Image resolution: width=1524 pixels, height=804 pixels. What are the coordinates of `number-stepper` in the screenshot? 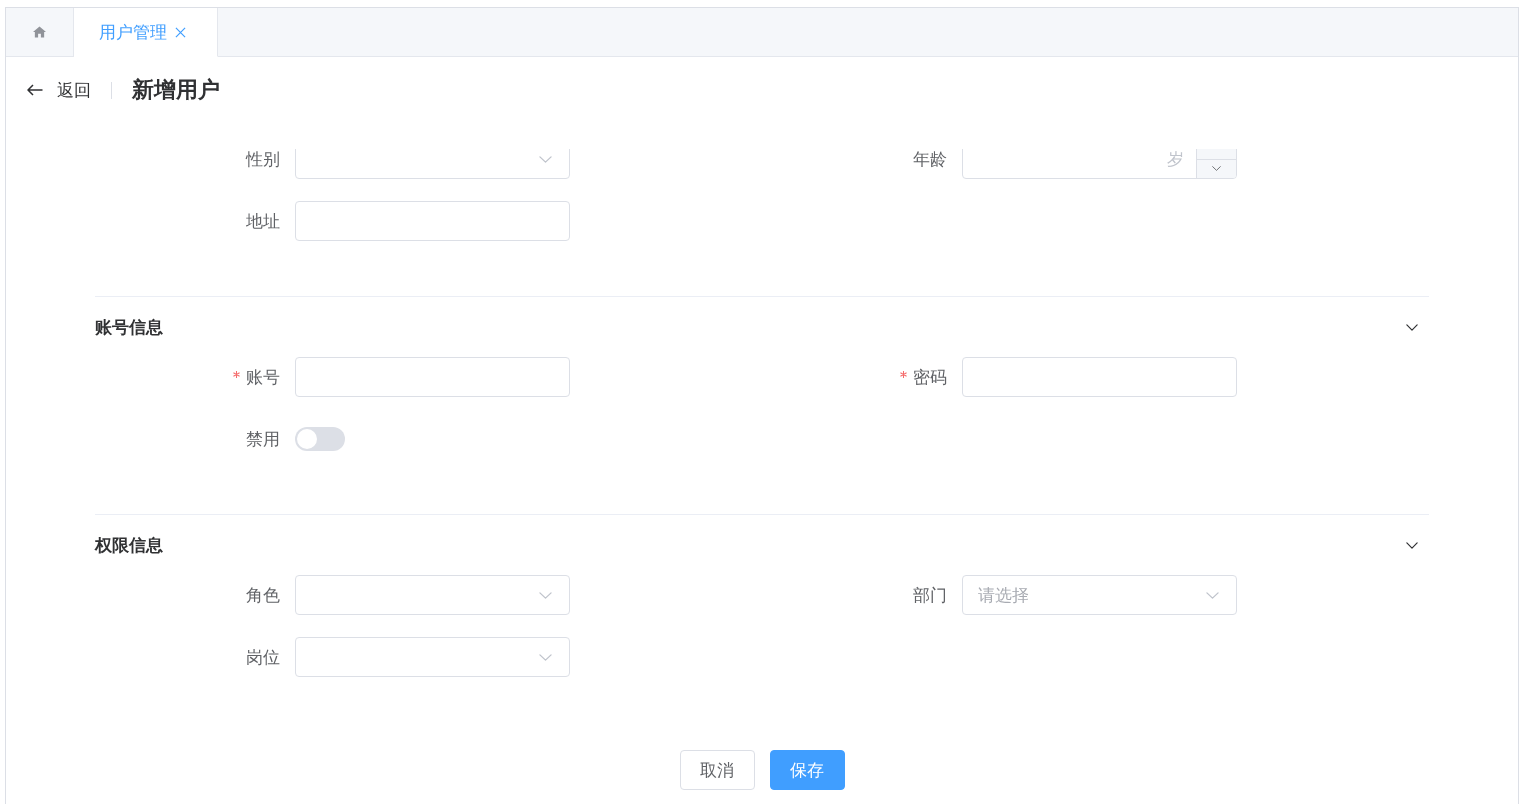 It's located at (1216, 163).